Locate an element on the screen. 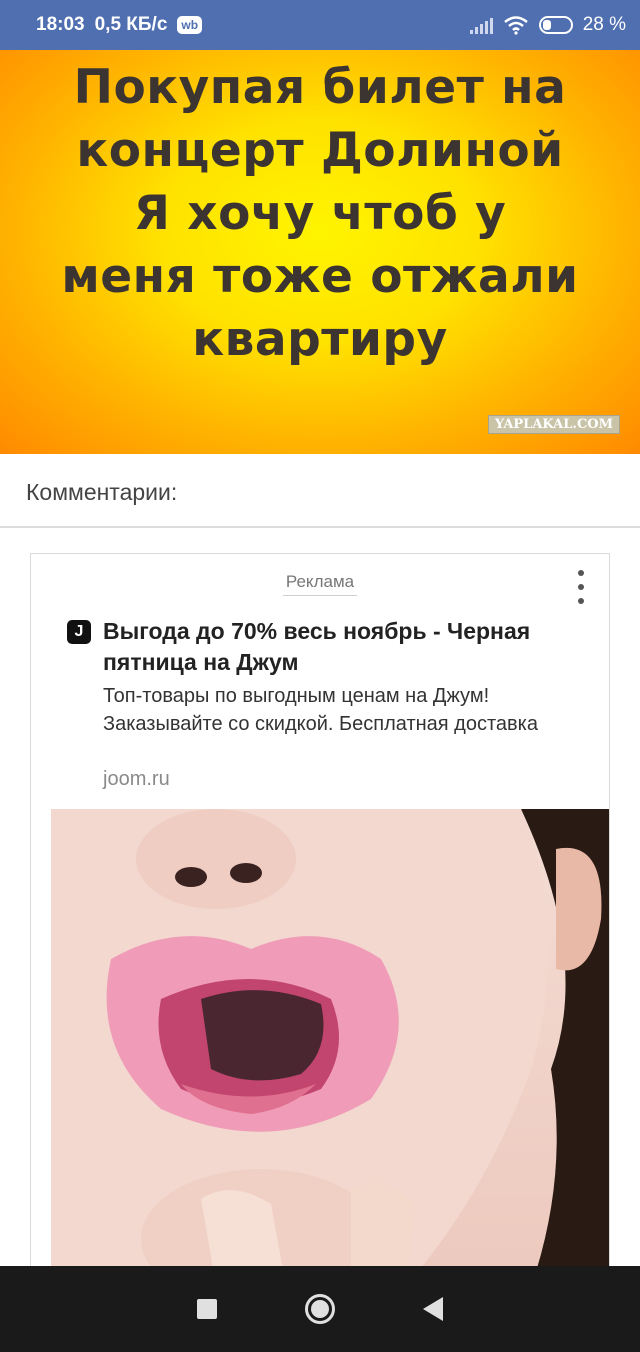  comments-header: Комментарии: is located at coordinates (320, 491).